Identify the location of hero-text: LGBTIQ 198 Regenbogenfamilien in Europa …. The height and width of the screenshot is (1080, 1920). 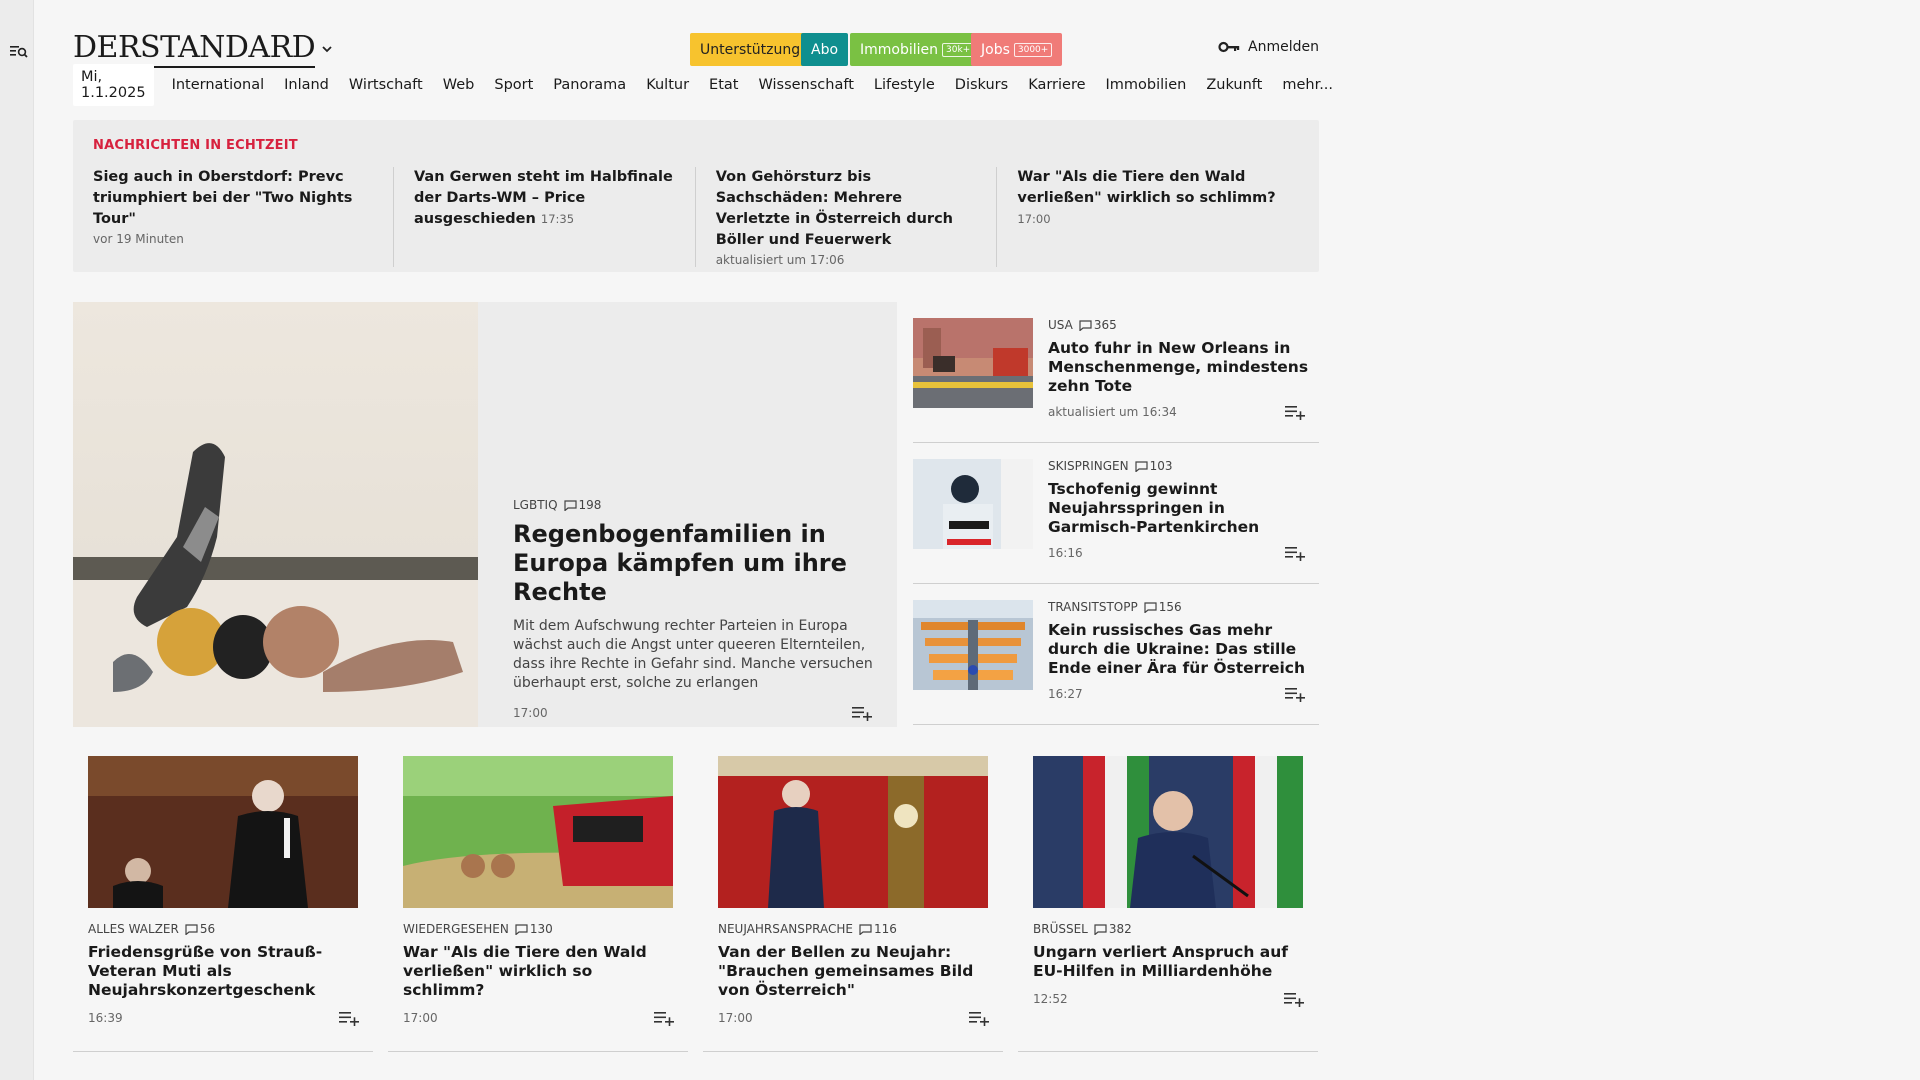
(693, 609).